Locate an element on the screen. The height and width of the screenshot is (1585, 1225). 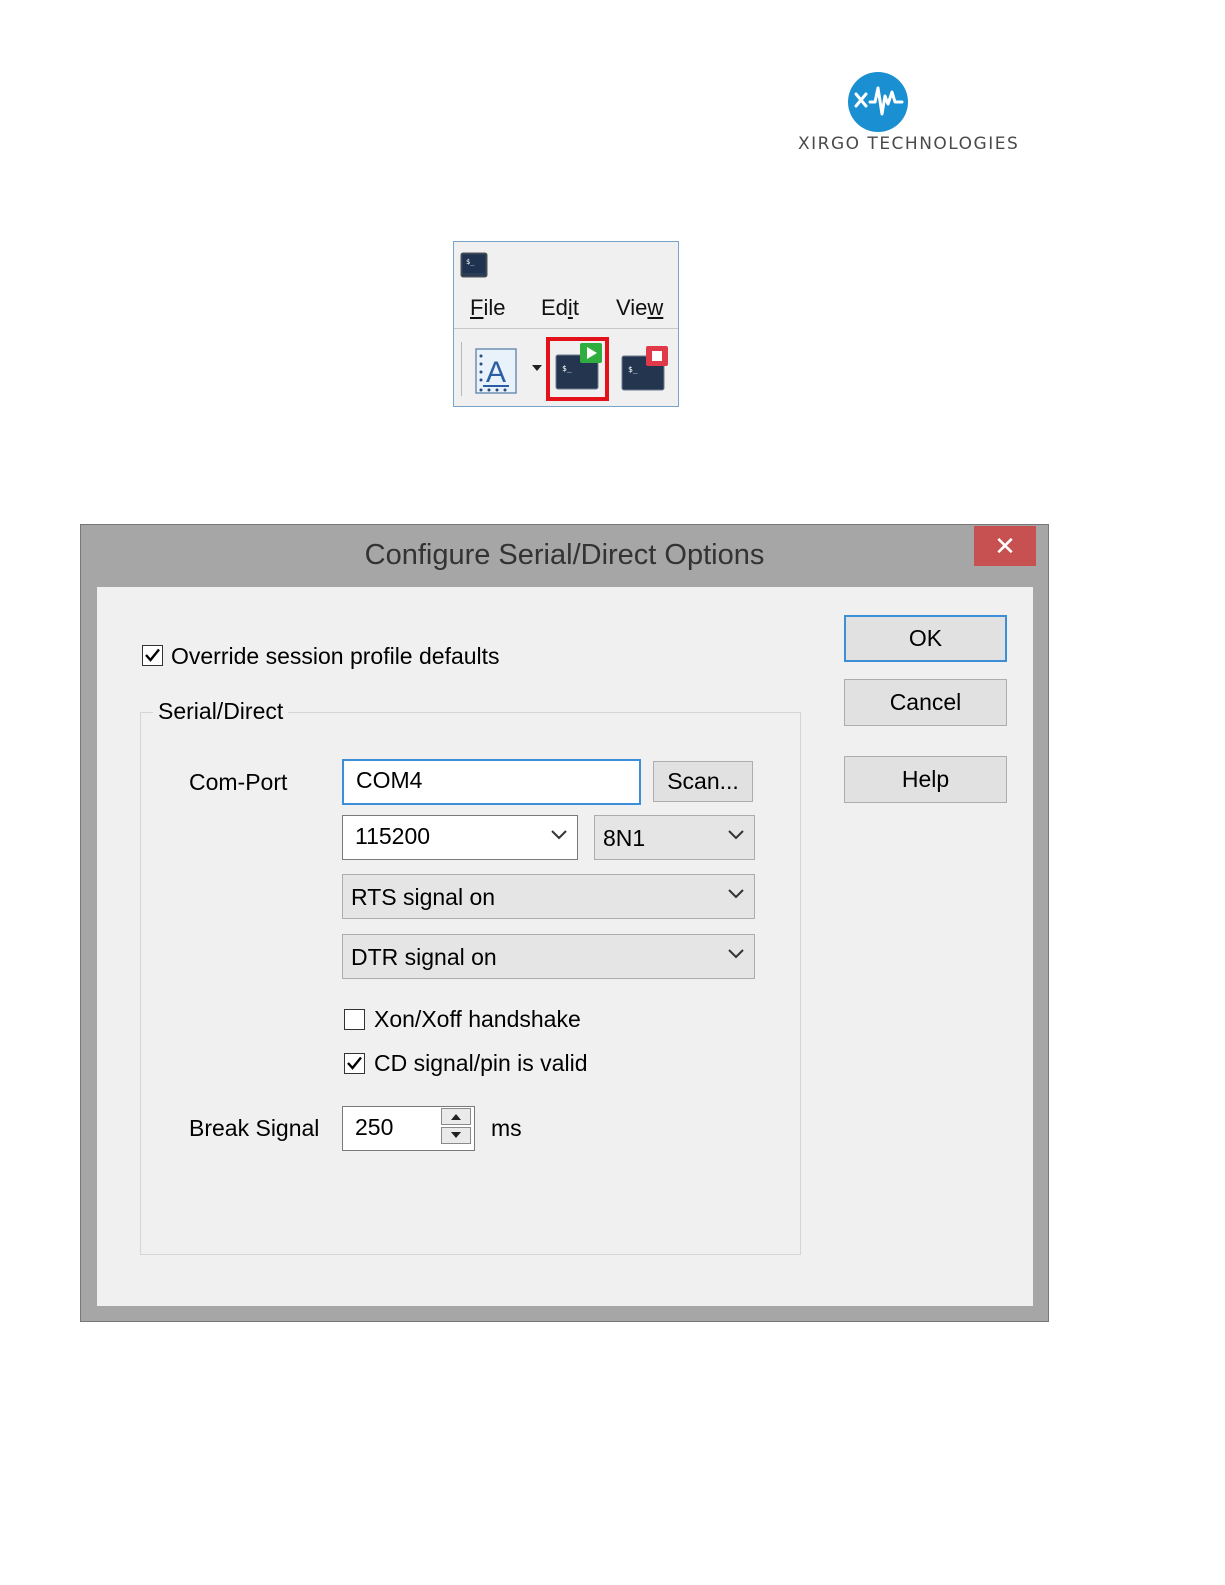
triangle-down-icon is located at coordinates (456, 1135).